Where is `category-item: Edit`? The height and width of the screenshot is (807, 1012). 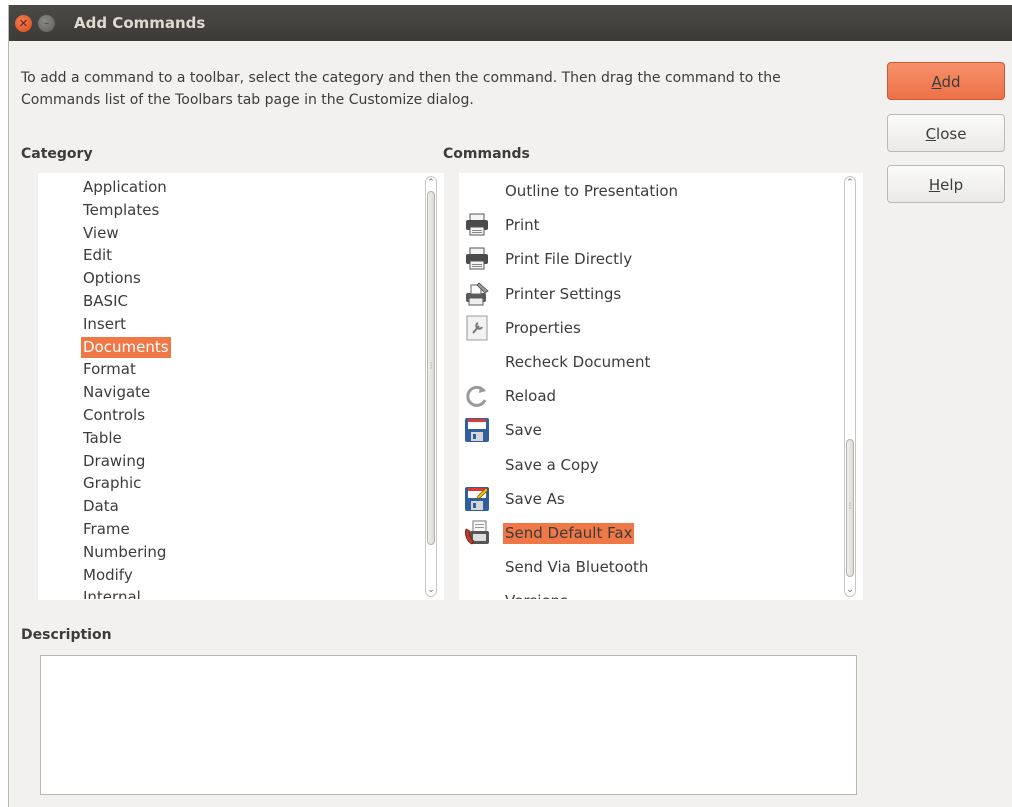 category-item: Edit is located at coordinates (97, 255).